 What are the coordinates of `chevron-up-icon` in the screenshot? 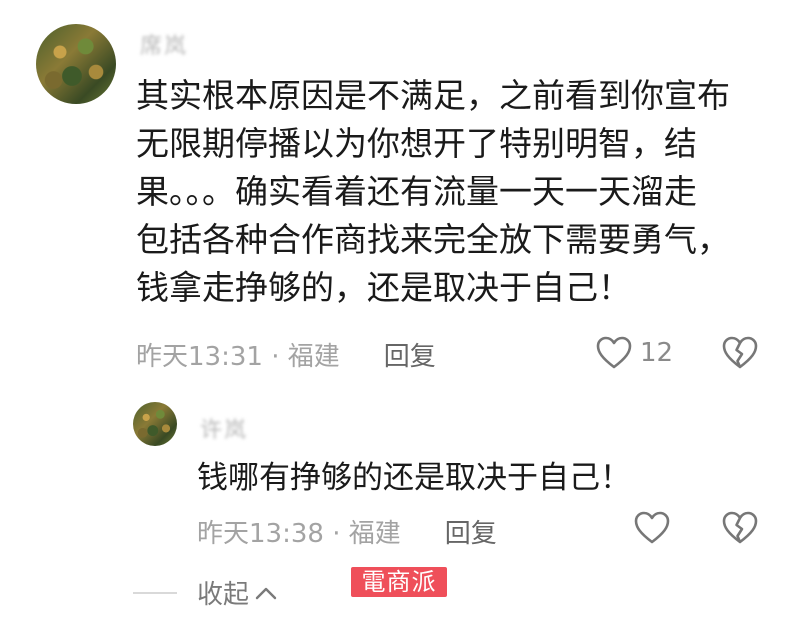 It's located at (266, 593).